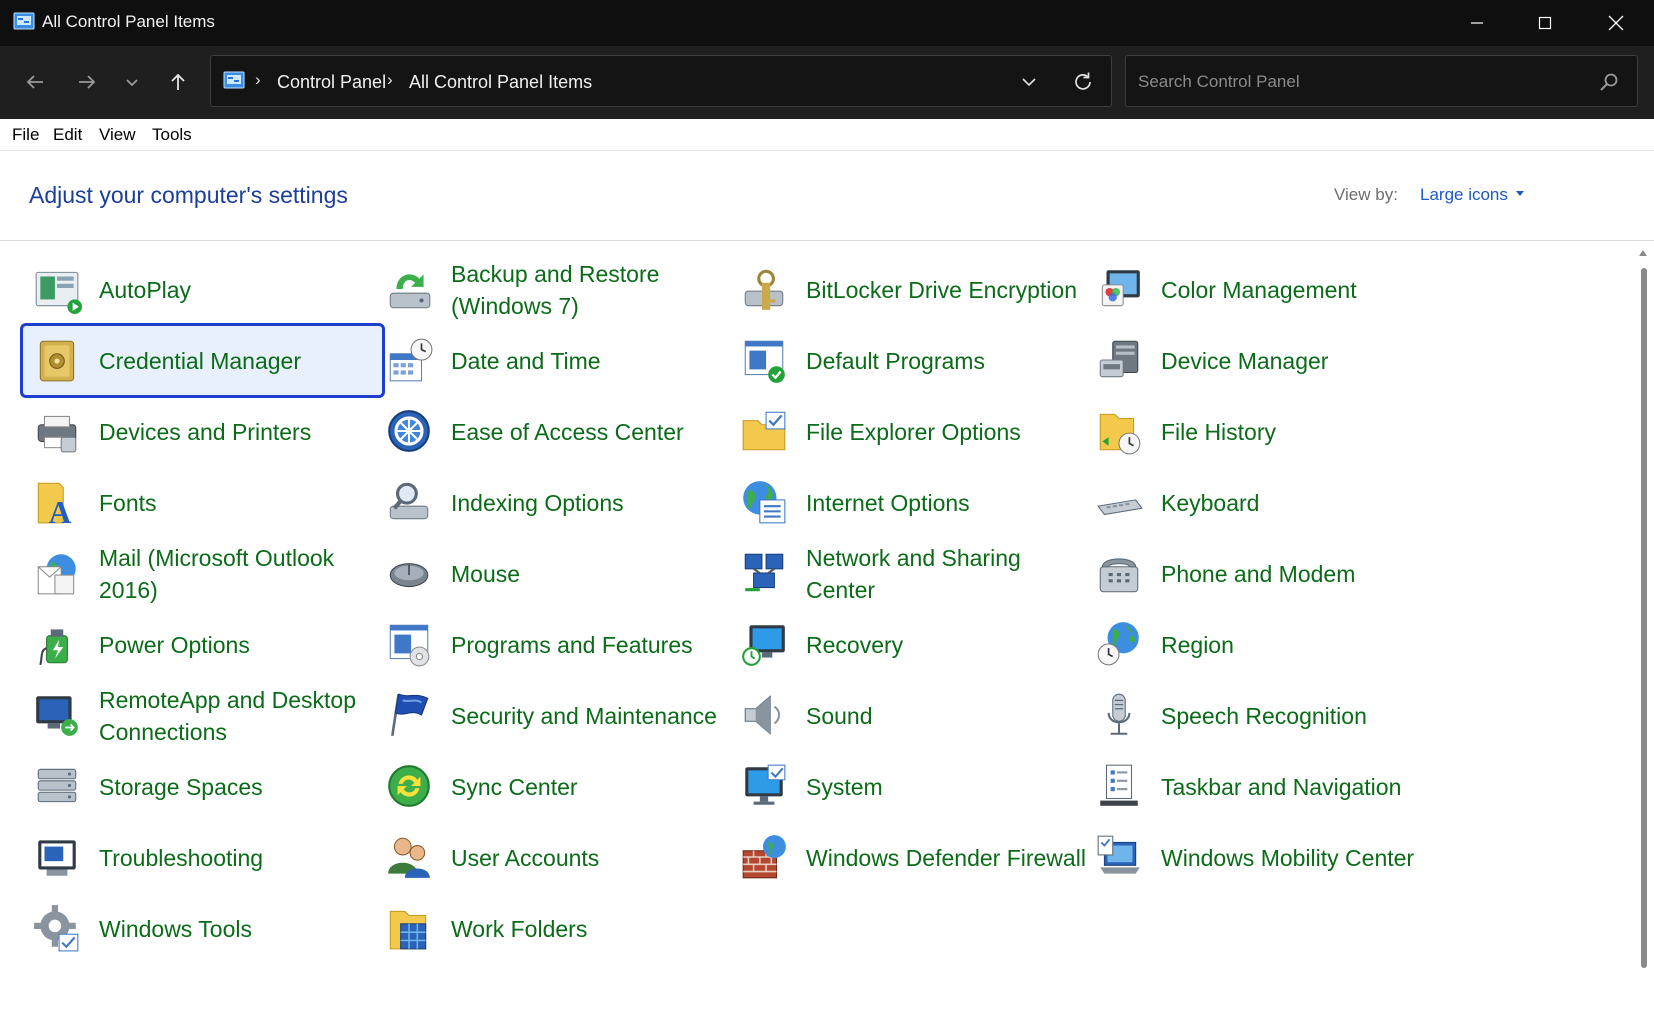 Image resolution: width=1654 pixels, height=1014 pixels. What do you see at coordinates (205, 431) in the screenshot?
I see `item-label: Devices and Printers` at bounding box center [205, 431].